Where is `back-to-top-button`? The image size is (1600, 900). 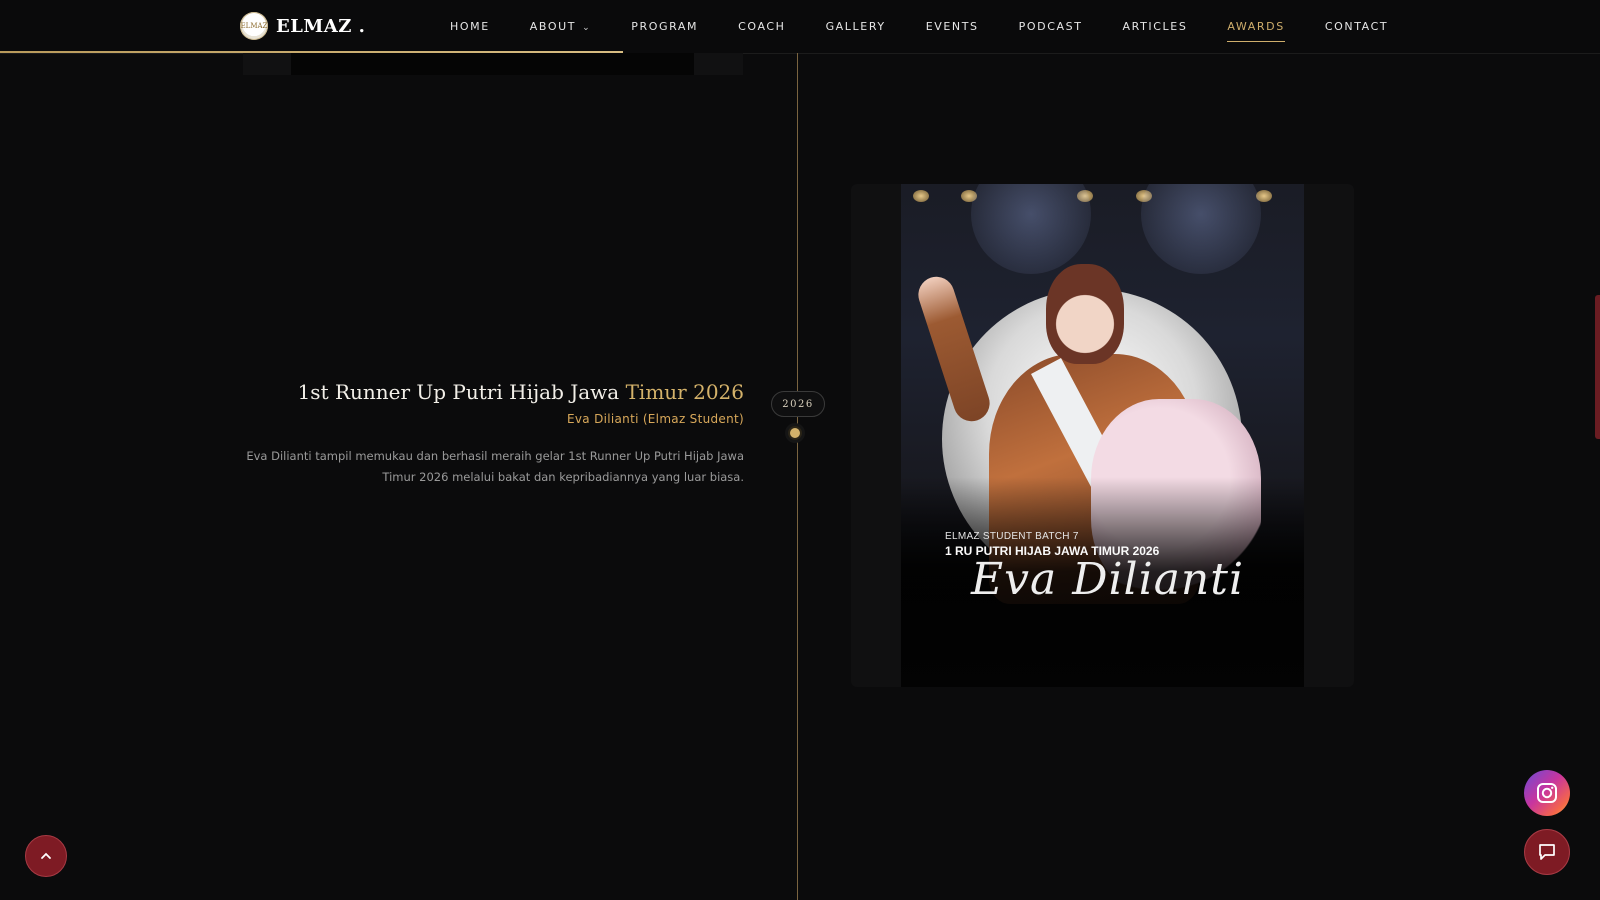 back-to-top-button is located at coordinates (46, 856).